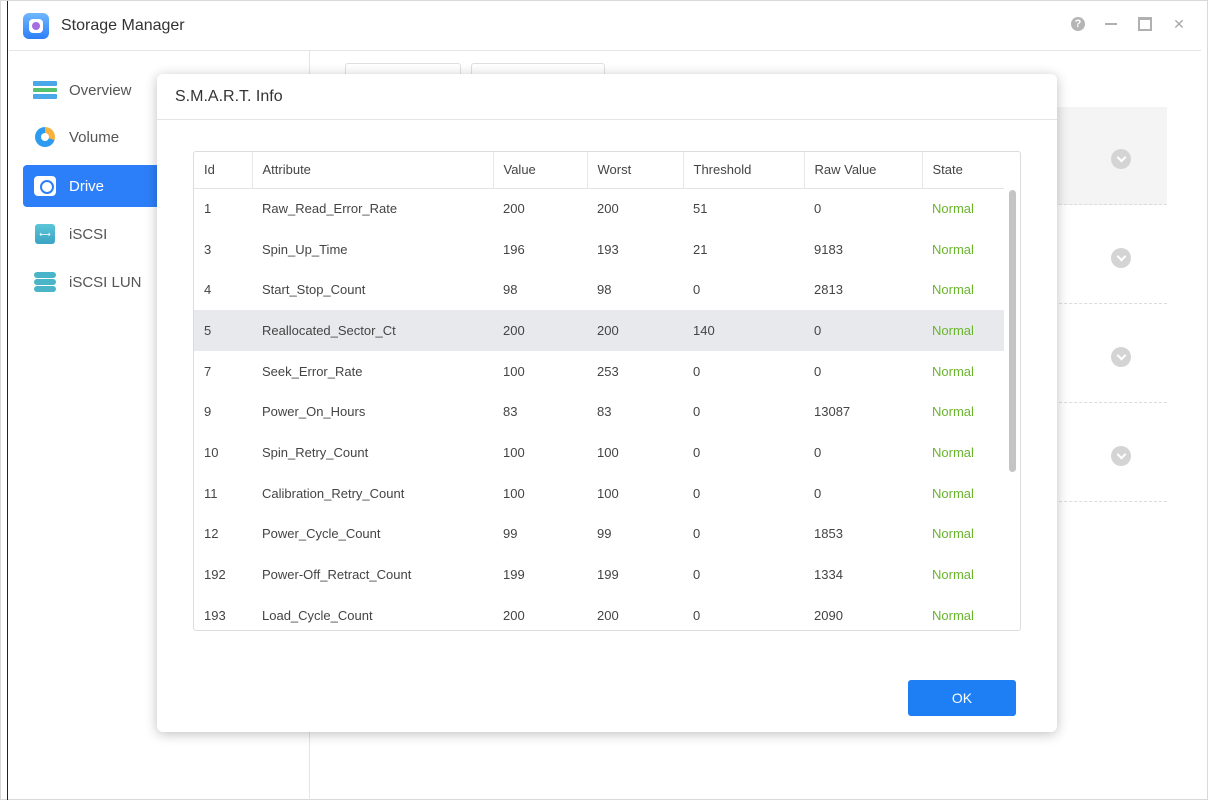 Image resolution: width=1208 pixels, height=800 pixels. I want to click on close-icon: ✕, so click(1179, 24).